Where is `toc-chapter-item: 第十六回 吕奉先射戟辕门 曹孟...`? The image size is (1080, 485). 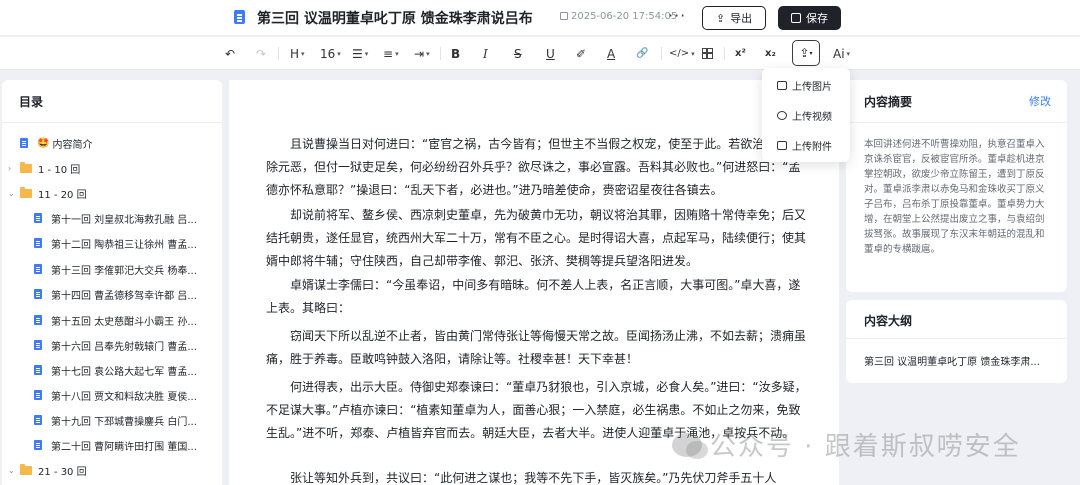 toc-chapter-item: 第十六回 吕奉先射戟辕门 曹孟... is located at coordinates (115, 345).